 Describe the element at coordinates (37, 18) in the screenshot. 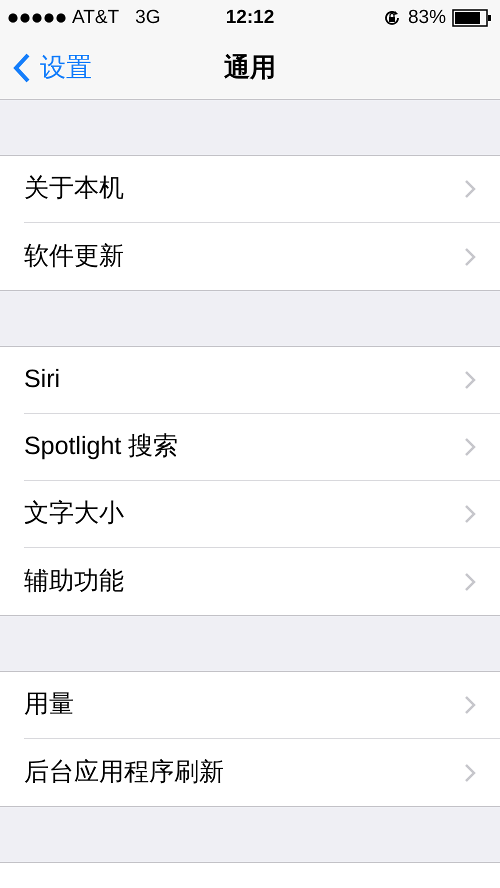

I see `signal-icon` at that location.